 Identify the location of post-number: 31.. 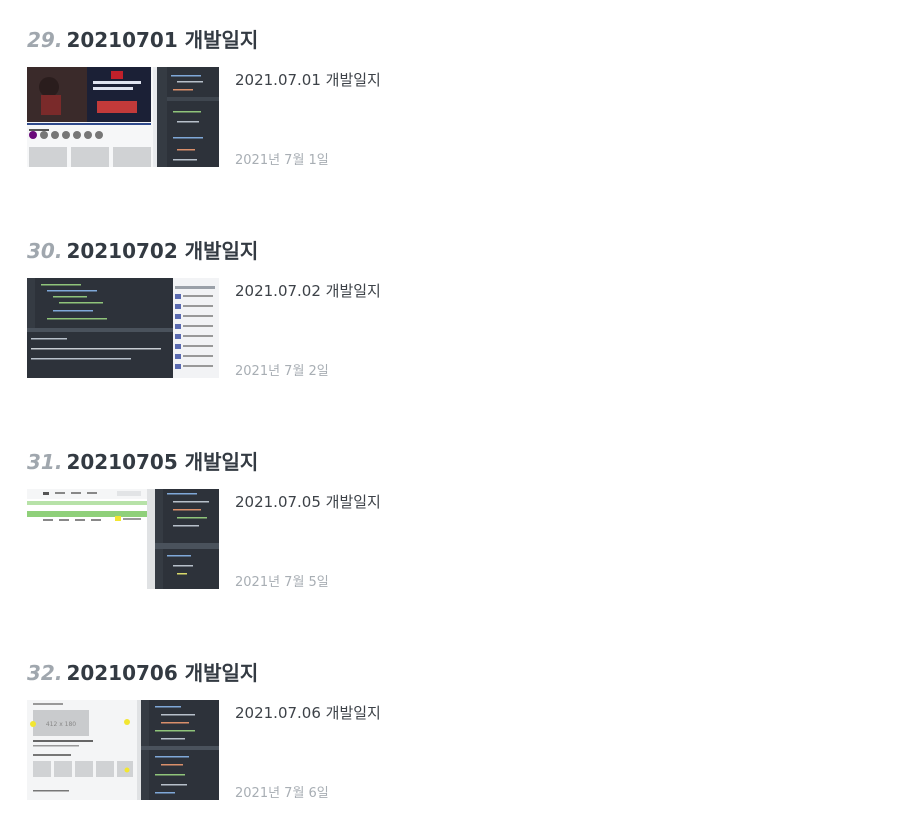
(45, 462).